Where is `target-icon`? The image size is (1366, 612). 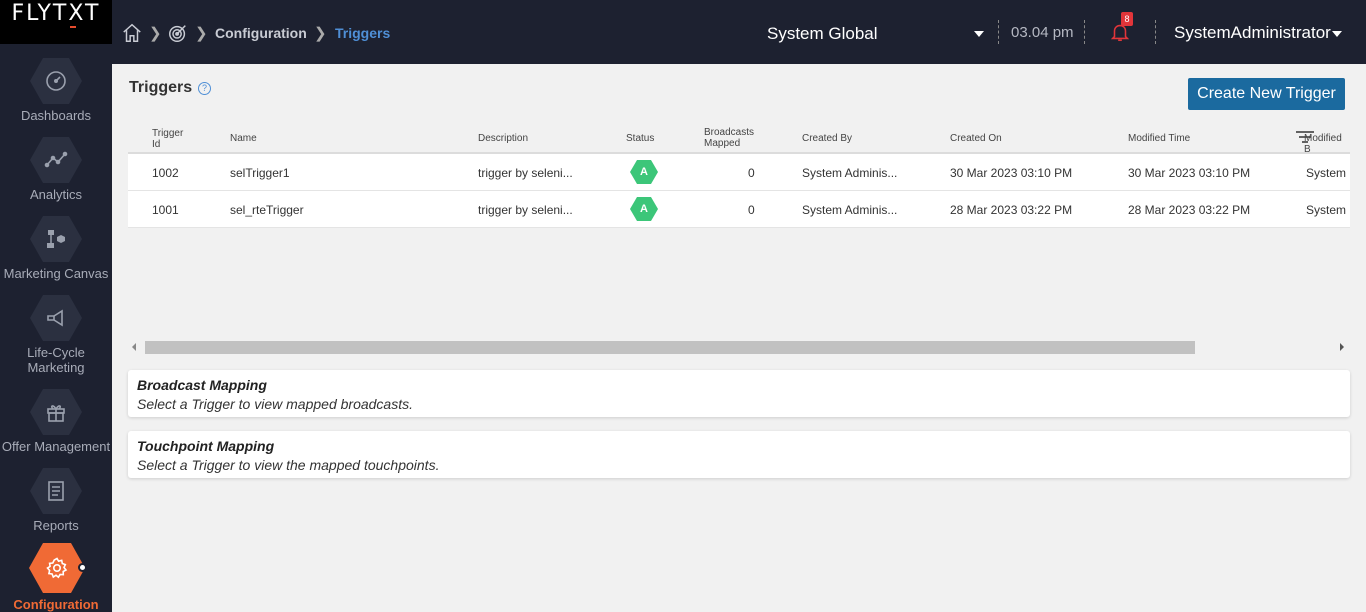 target-icon is located at coordinates (178, 35).